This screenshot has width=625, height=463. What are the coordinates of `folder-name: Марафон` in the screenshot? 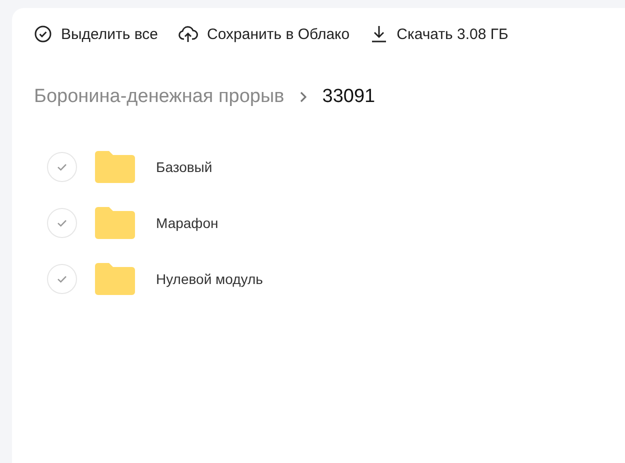 It's located at (187, 223).